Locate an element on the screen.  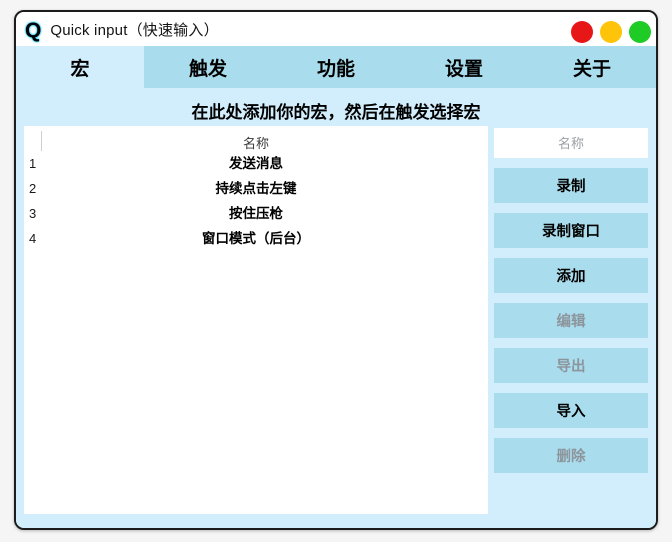
row-index: 3 is located at coordinates (33, 213).